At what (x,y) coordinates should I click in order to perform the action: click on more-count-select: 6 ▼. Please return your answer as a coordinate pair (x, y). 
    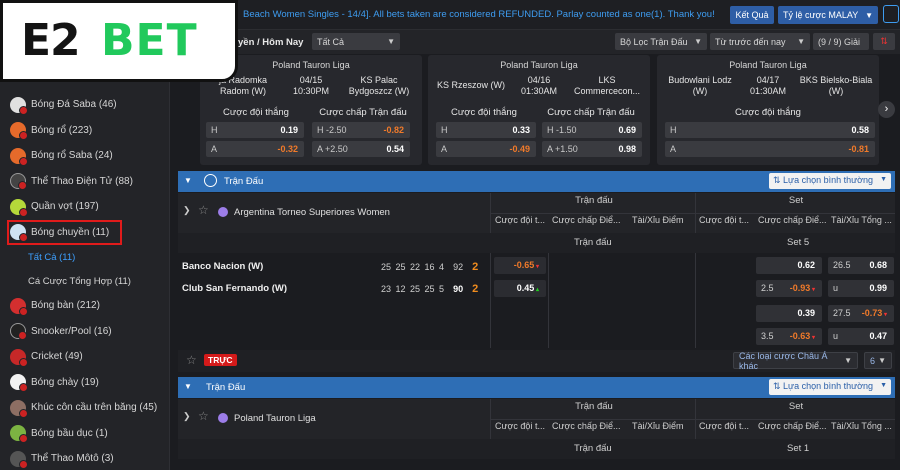
    Looking at the image, I should click on (878, 360).